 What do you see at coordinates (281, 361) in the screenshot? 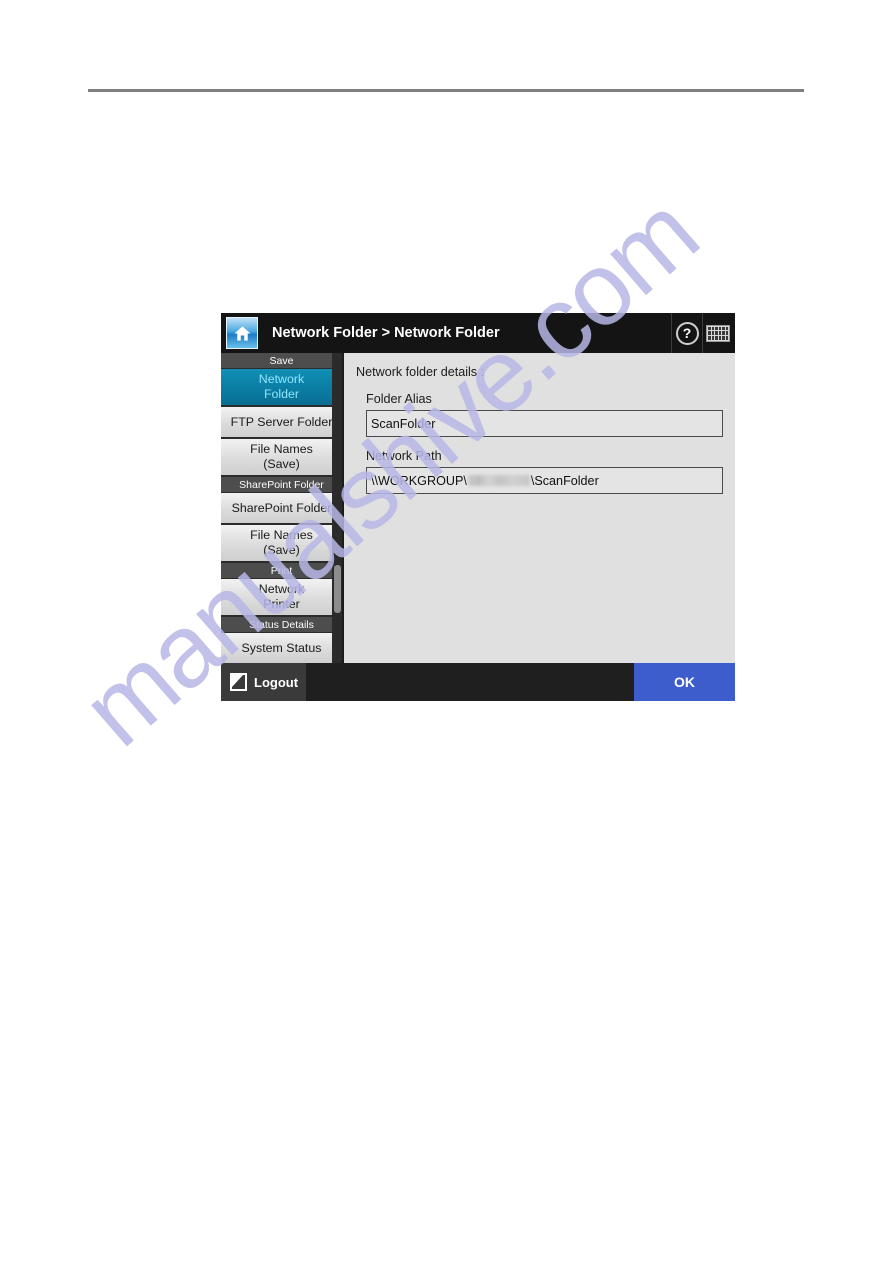
I see `sidebar-section-save: Save` at bounding box center [281, 361].